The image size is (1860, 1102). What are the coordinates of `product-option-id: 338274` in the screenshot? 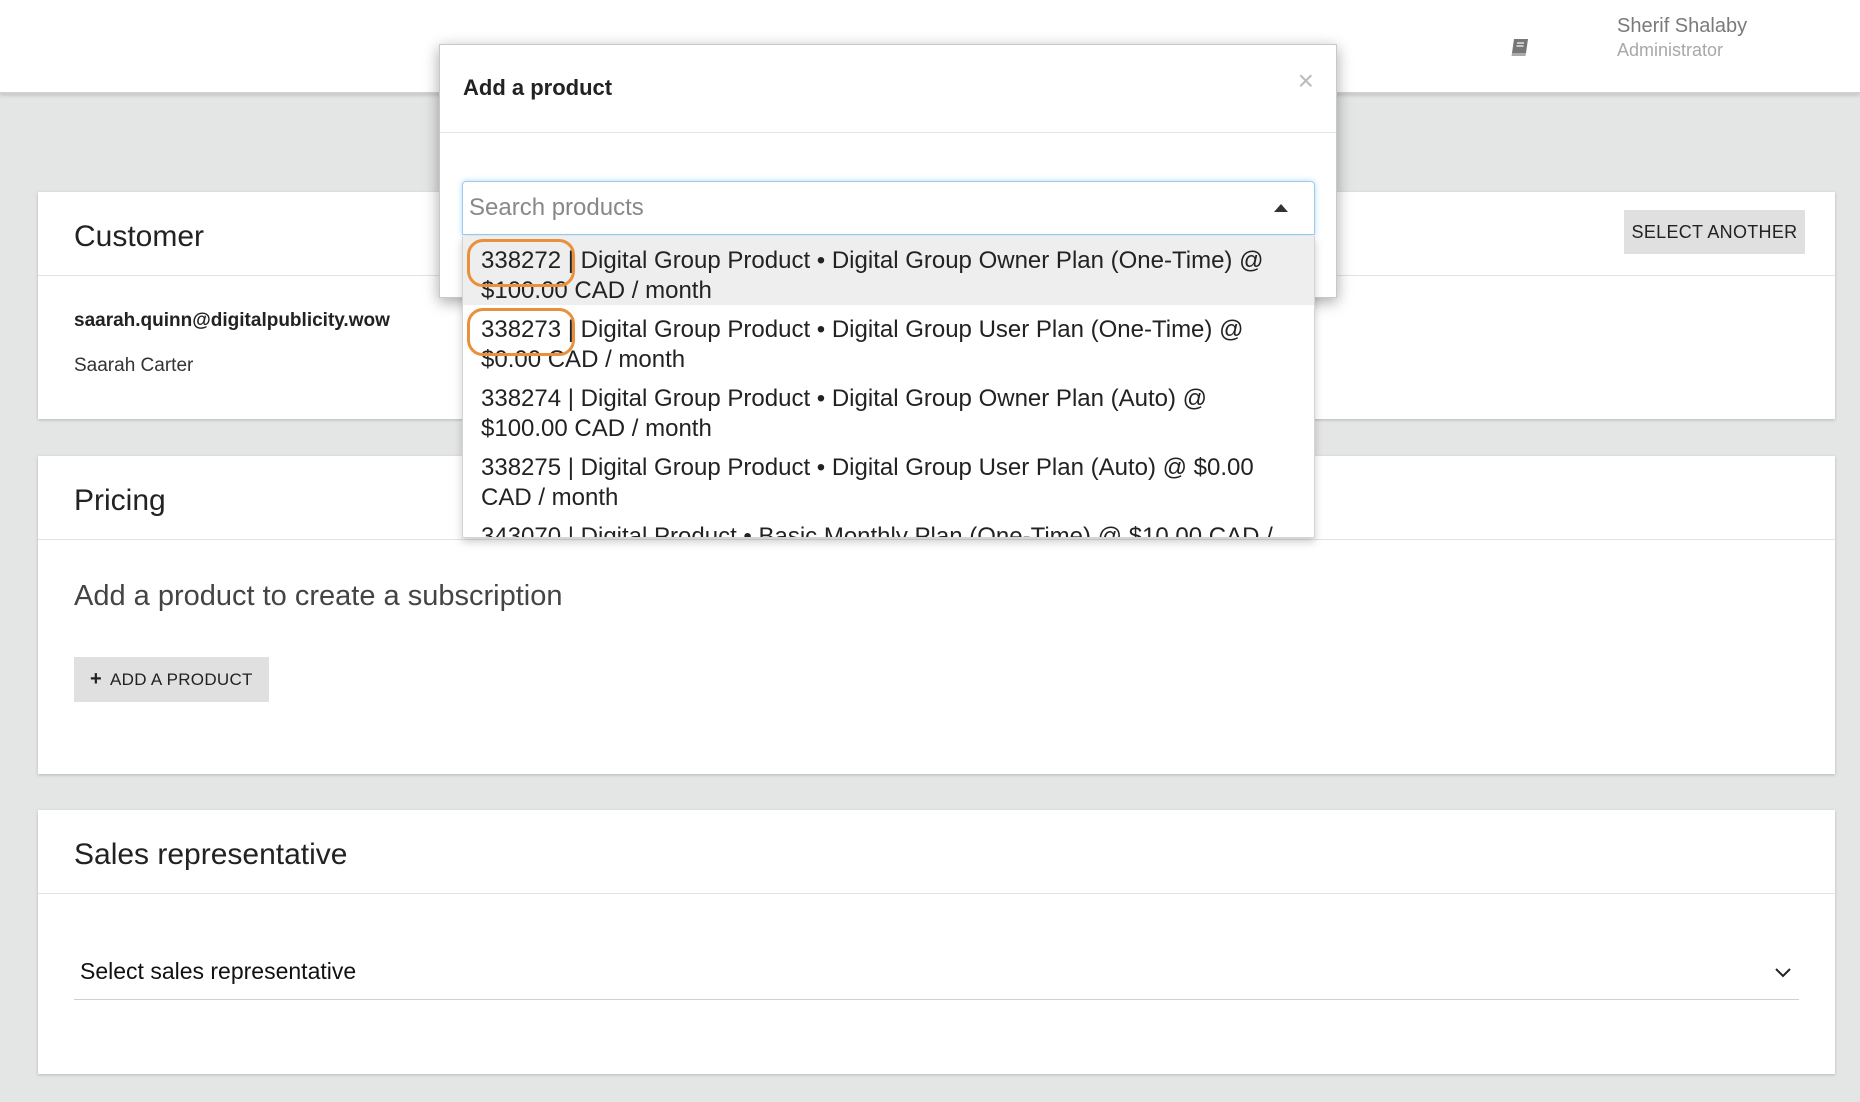 It's located at (521, 398).